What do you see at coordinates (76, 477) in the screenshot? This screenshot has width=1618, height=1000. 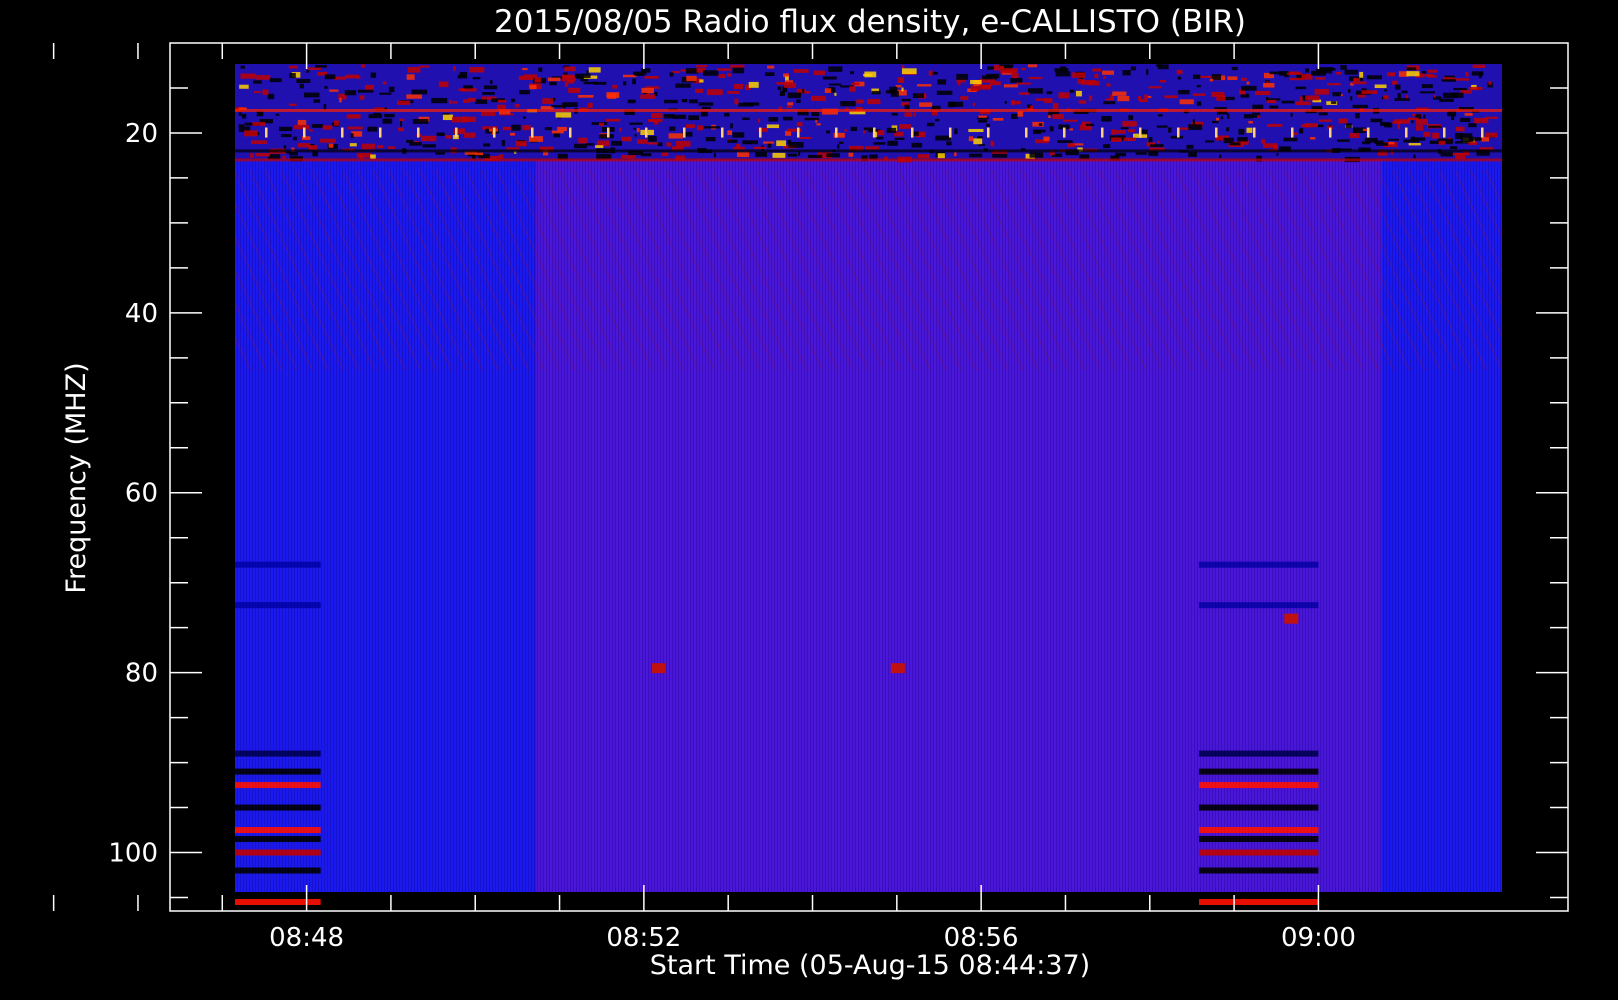 I see `y-axis-label: Frequency (MHZ)` at bounding box center [76, 477].